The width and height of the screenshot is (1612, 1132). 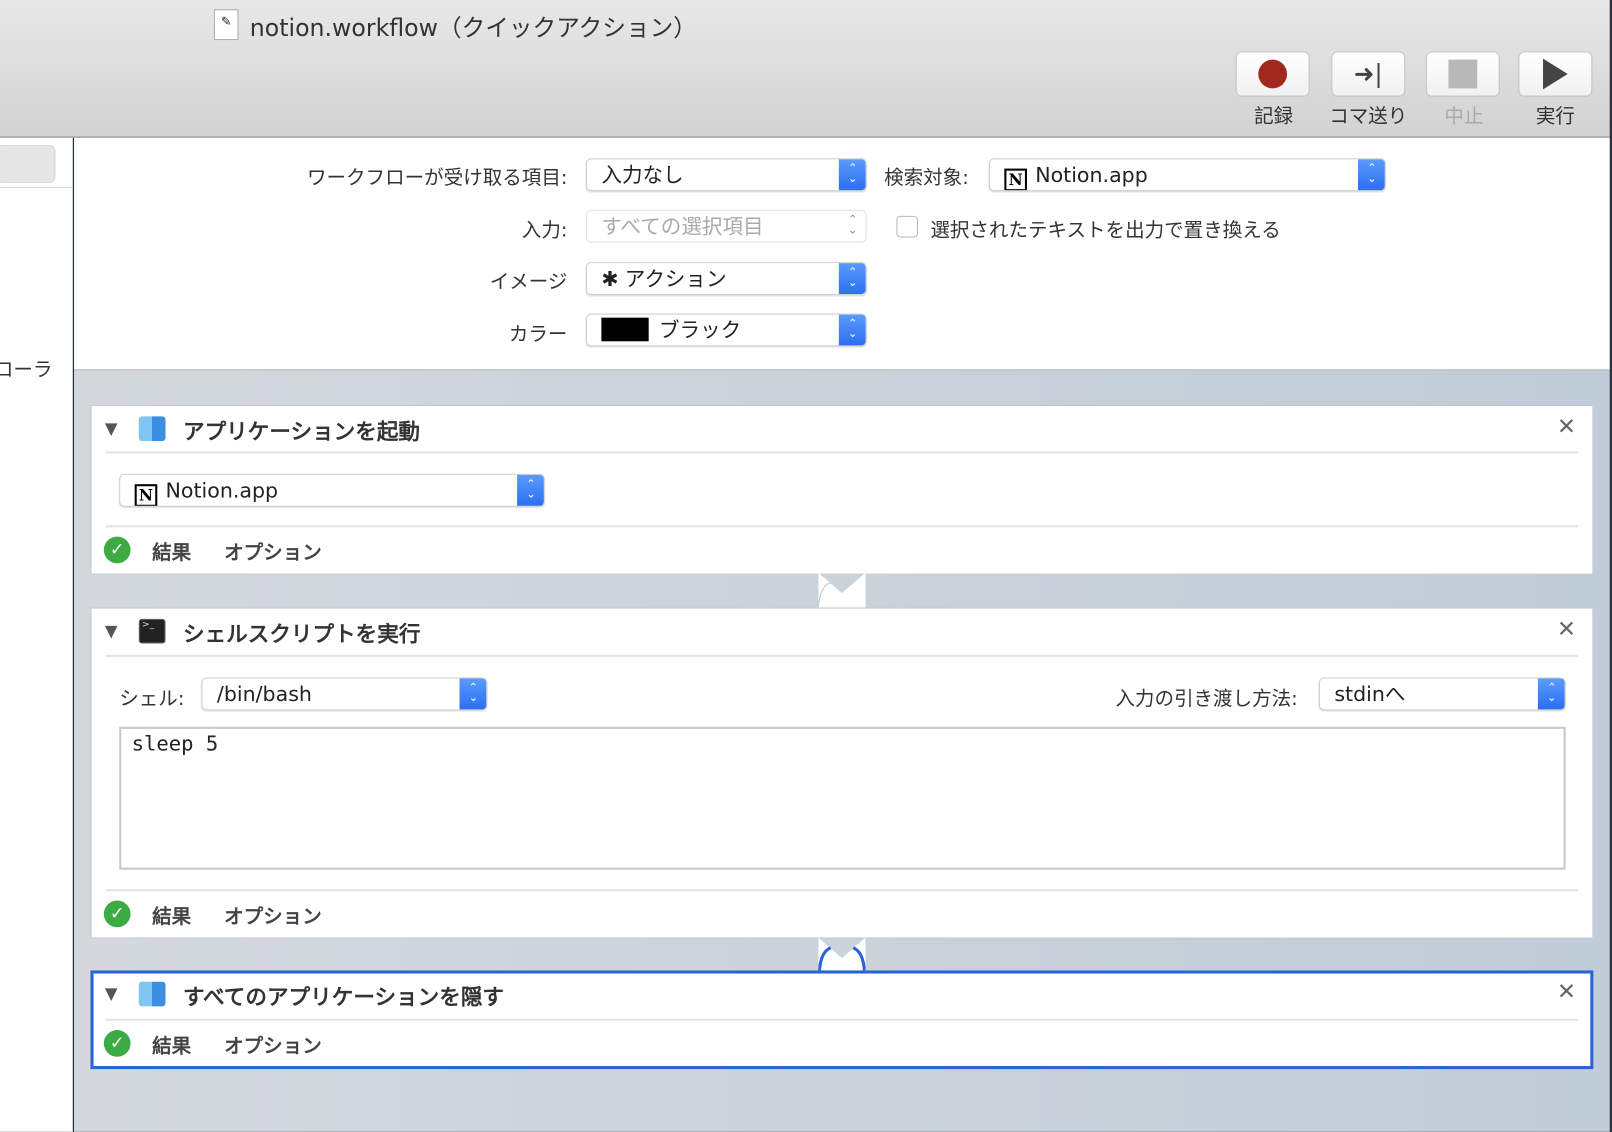 I want to click on input-label: 入力:, so click(x=544, y=230).